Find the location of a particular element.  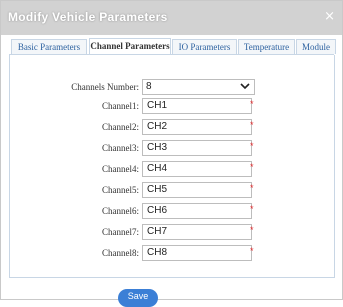

tab-basic-parameters: Basic Parameters is located at coordinates (49, 46).